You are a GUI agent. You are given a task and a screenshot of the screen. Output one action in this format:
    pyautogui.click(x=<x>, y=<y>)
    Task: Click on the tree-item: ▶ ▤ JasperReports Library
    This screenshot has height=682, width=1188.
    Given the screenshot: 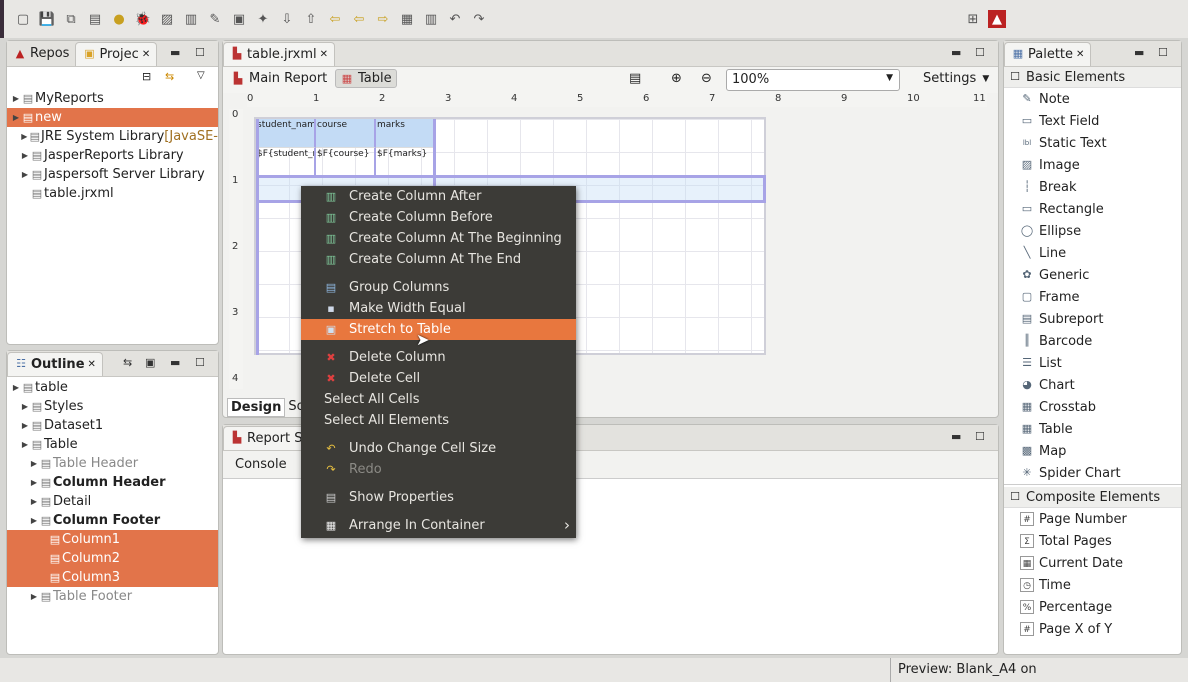 What is the action you would take?
    pyautogui.click(x=112, y=155)
    